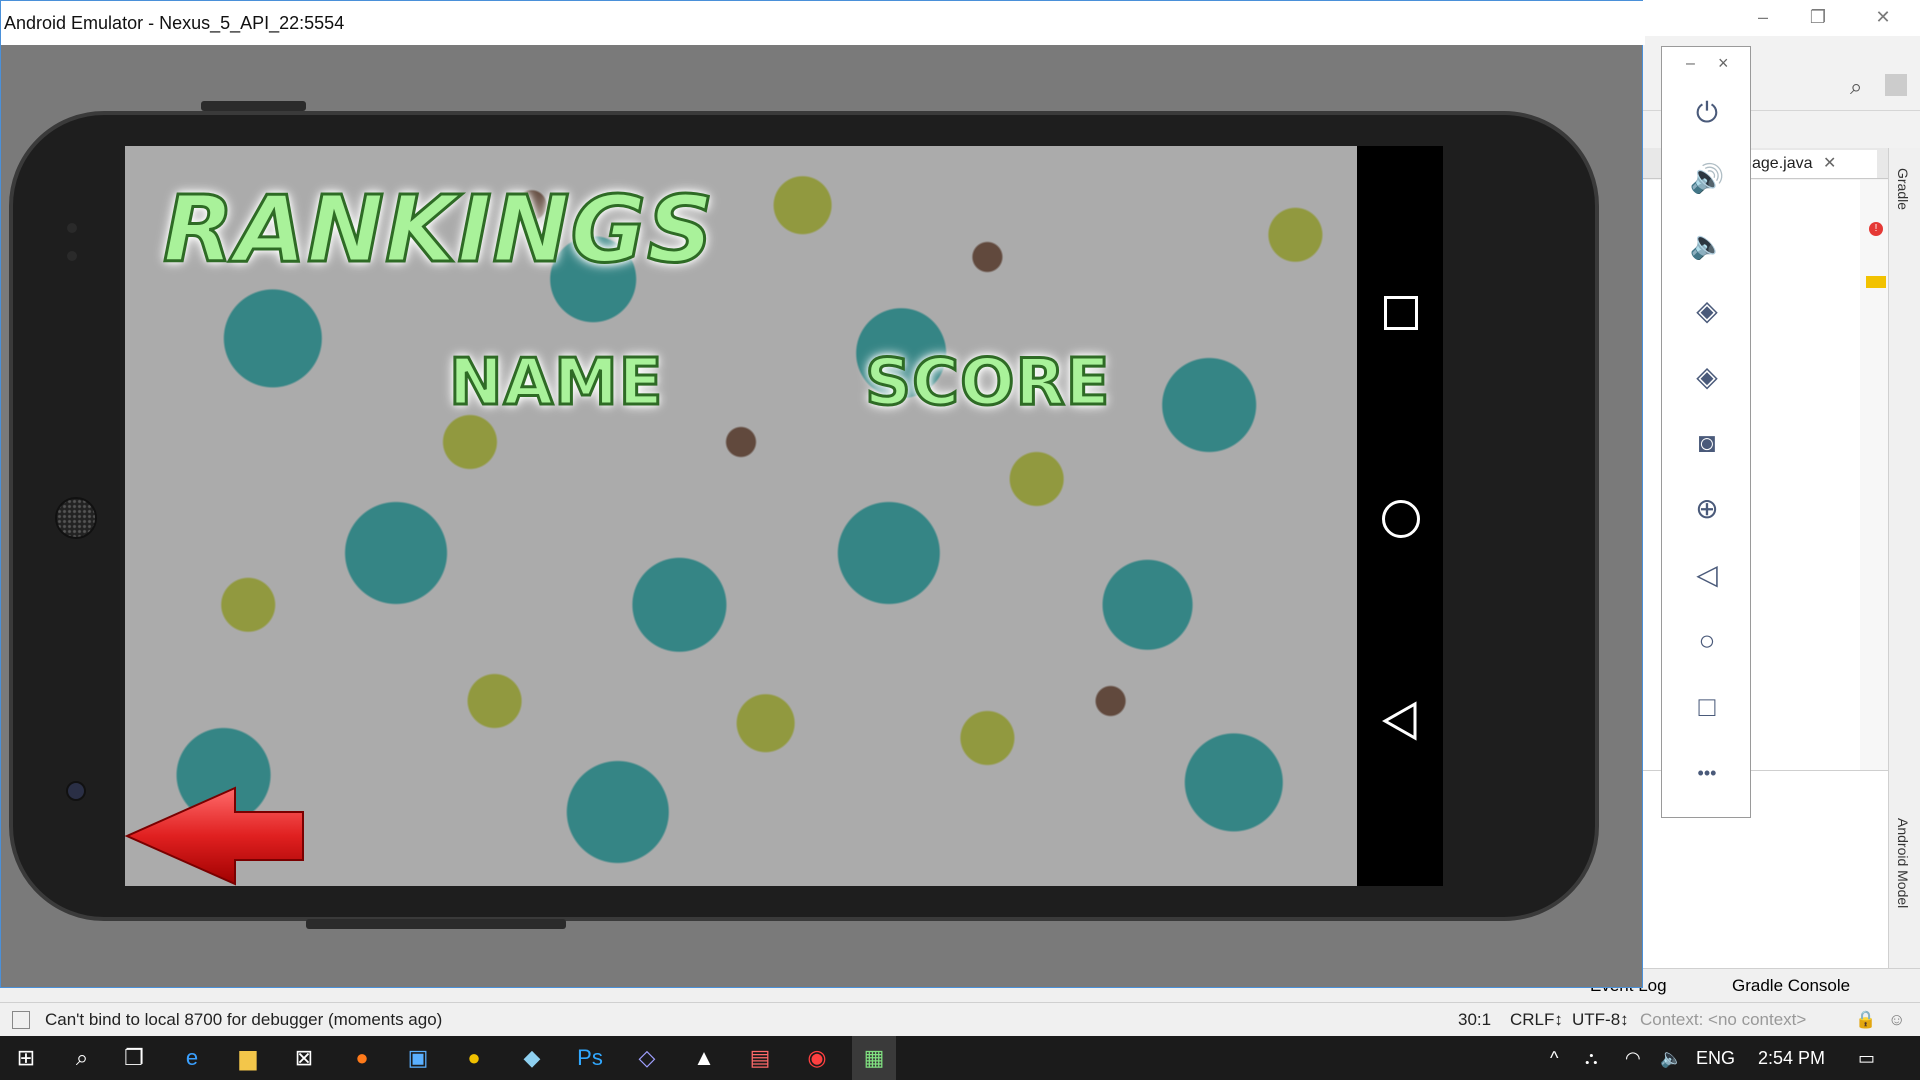  I want to click on minimize-icon: –, so click(1763, 17).